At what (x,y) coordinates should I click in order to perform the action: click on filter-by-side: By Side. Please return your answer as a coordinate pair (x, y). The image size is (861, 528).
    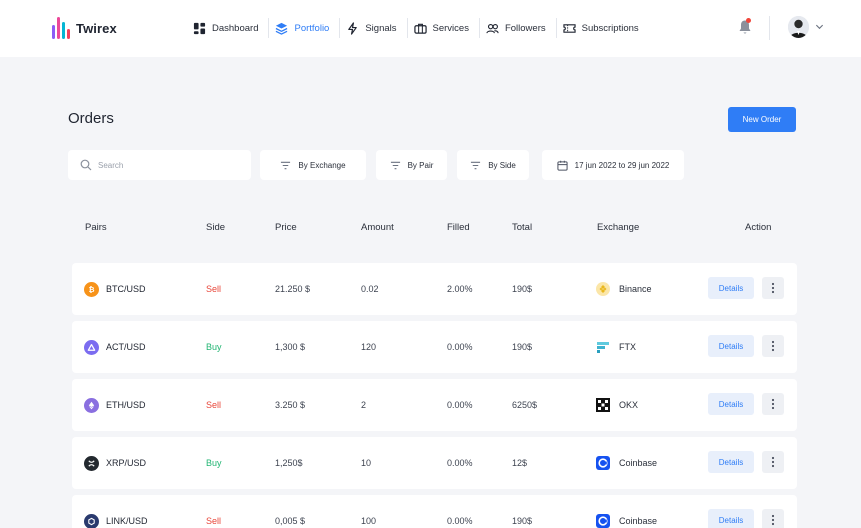
    Looking at the image, I should click on (493, 165).